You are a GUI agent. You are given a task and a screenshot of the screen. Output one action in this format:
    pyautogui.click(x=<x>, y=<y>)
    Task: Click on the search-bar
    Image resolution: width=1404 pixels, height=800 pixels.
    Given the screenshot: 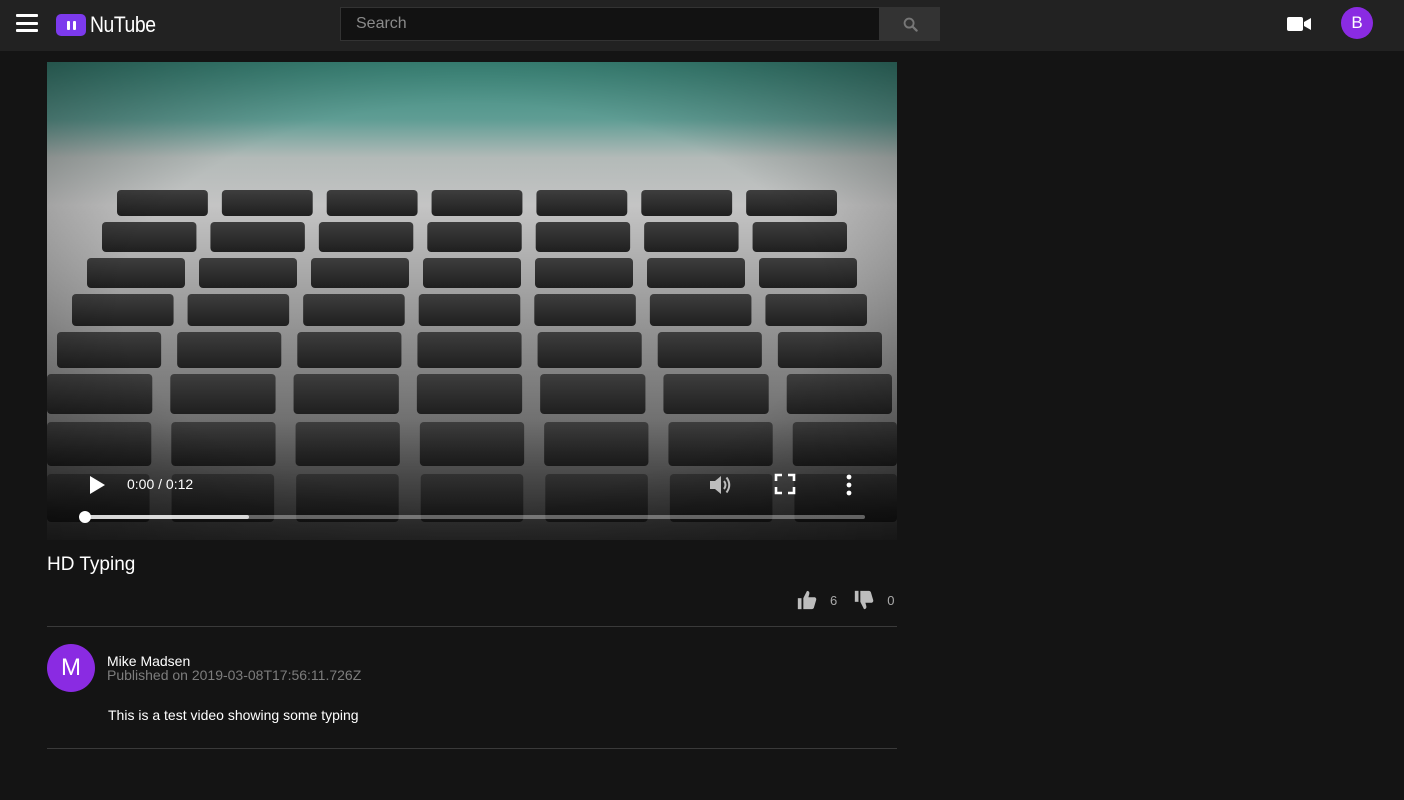 What is the action you would take?
    pyautogui.click(x=640, y=24)
    